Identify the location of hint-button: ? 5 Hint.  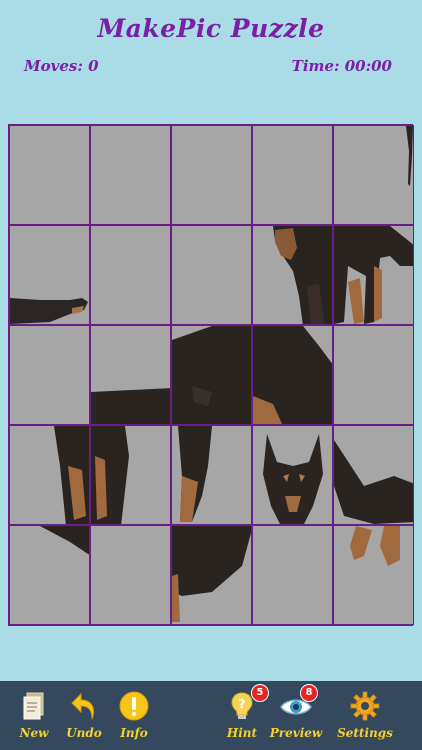
(245, 715).